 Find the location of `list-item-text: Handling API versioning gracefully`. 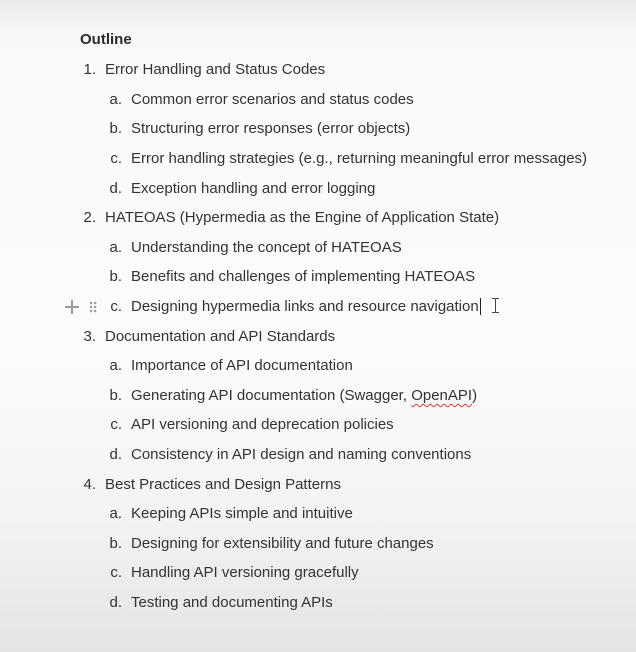

list-item-text: Handling API versioning gracefully is located at coordinates (245, 572).